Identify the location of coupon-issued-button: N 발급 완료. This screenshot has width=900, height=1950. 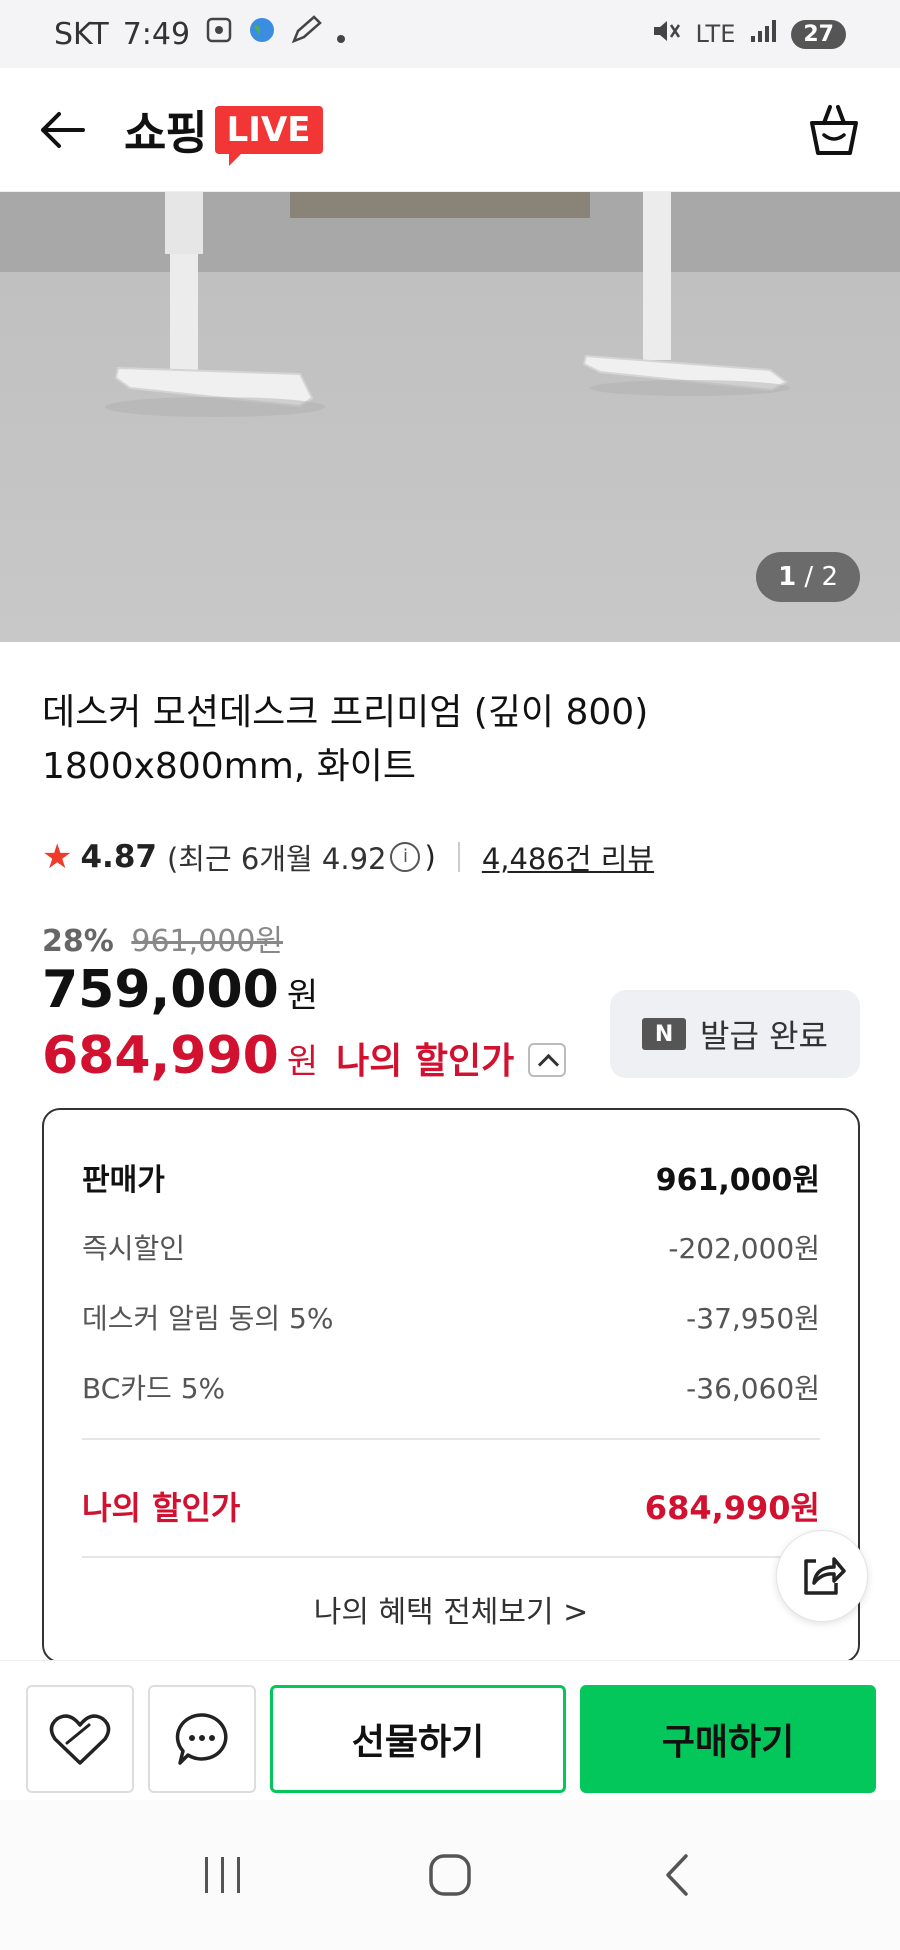
(735, 1034).